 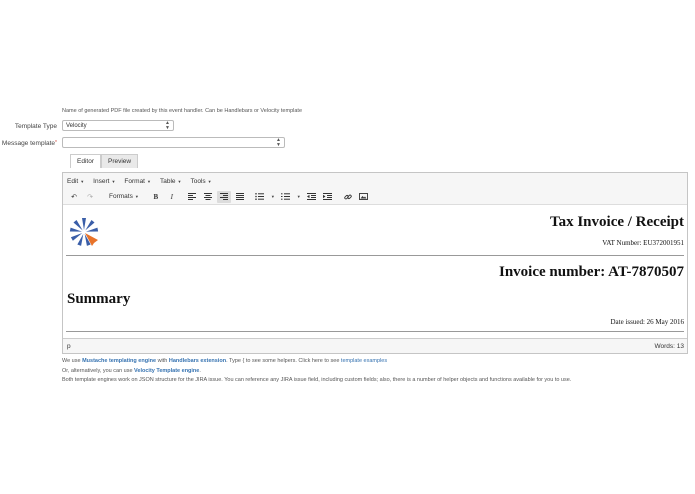 I want to click on date-issued: Date issued: 26 May 2016, so click(x=647, y=322).